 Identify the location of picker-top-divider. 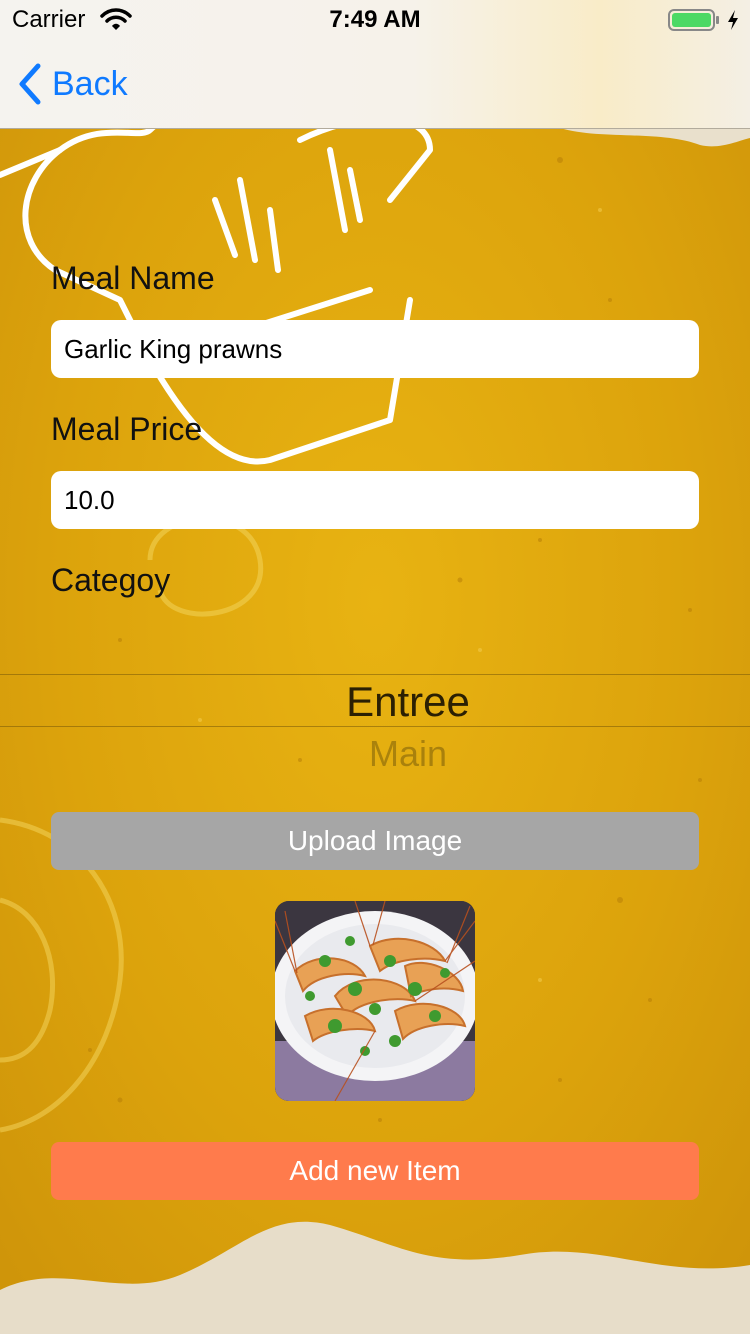
(375, 674).